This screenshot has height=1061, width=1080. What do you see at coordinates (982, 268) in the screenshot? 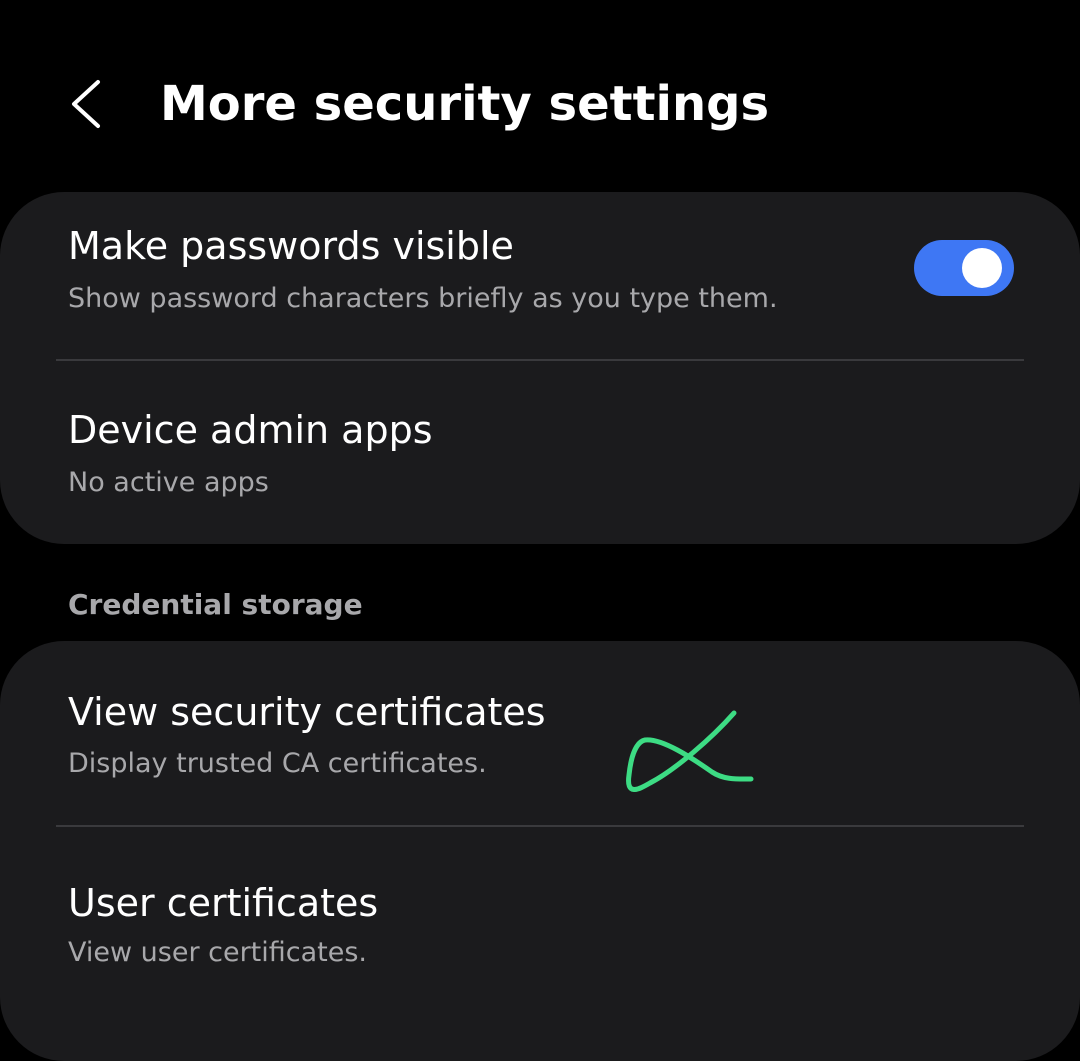
I see `toggle-knob` at bounding box center [982, 268].